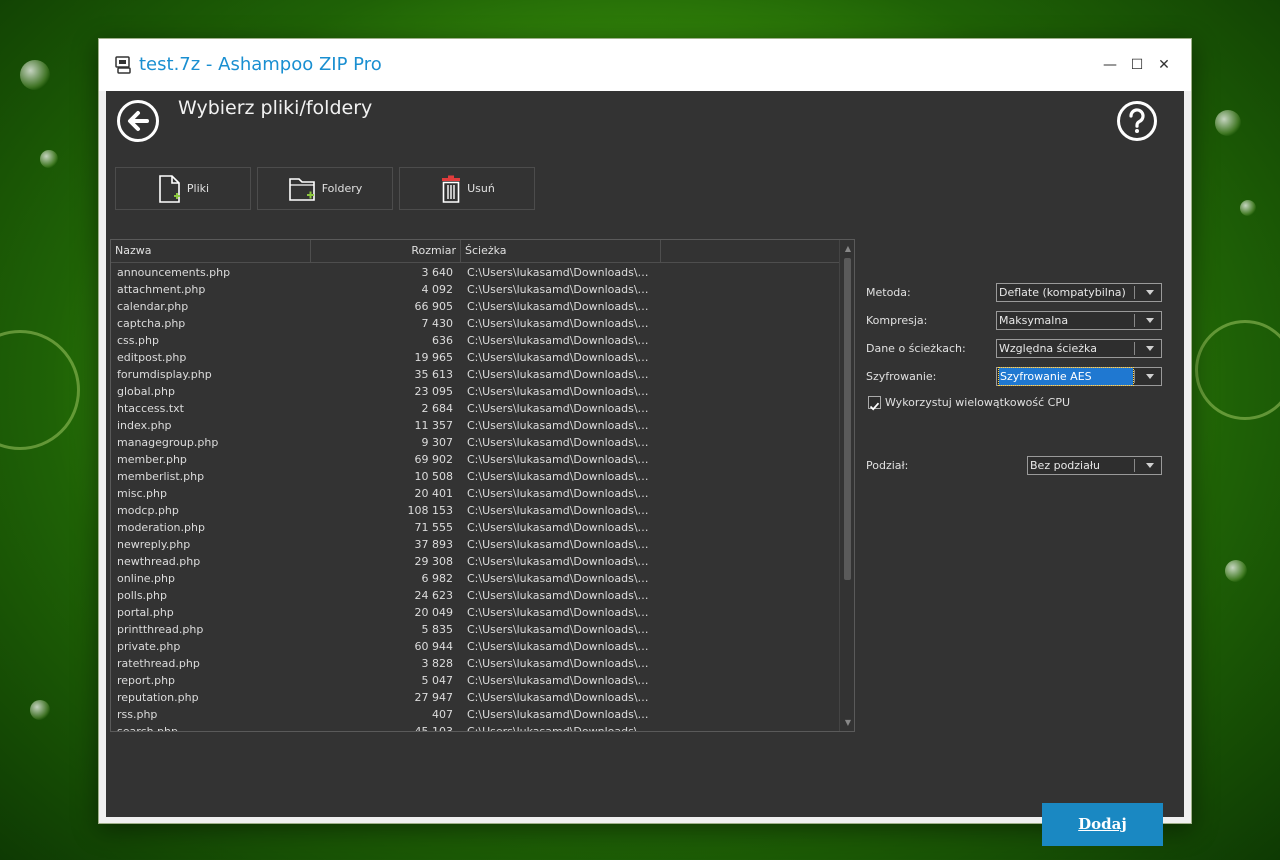 The height and width of the screenshot is (860, 1280). Describe the element at coordinates (138, 121) in the screenshot. I see `back-arrow-icon` at that location.